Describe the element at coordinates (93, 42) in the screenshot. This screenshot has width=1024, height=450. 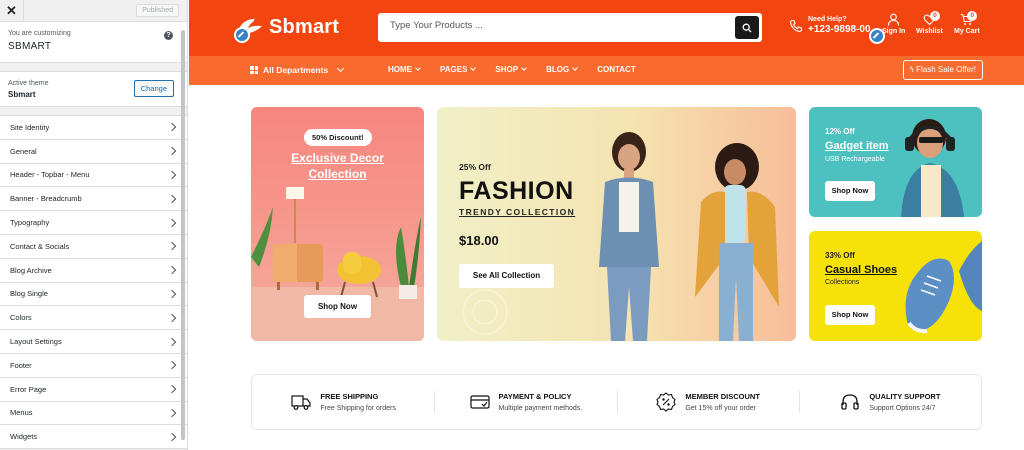
I see `customizer-info: You are customizing SBMART ?` at that location.